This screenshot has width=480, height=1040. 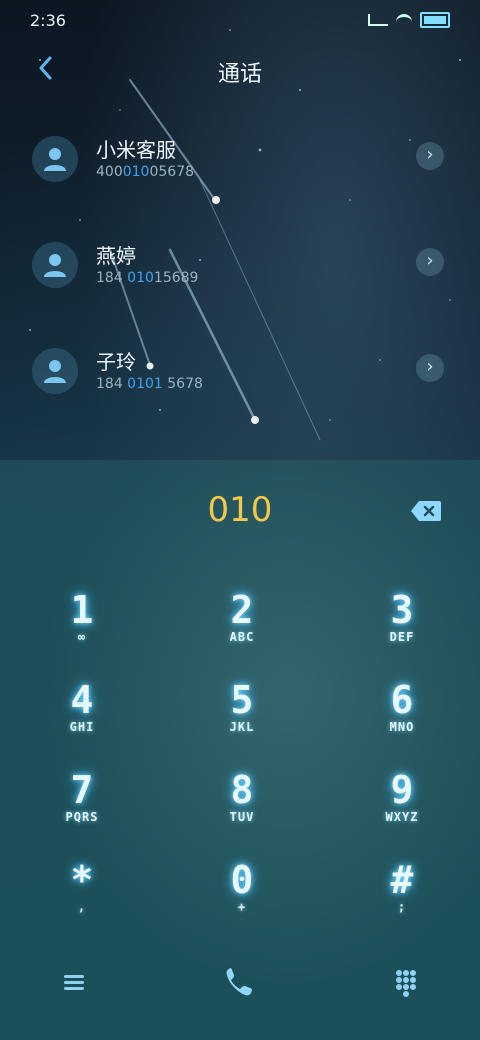 What do you see at coordinates (402, 817) in the screenshot?
I see `key-letters: WXYZ` at bounding box center [402, 817].